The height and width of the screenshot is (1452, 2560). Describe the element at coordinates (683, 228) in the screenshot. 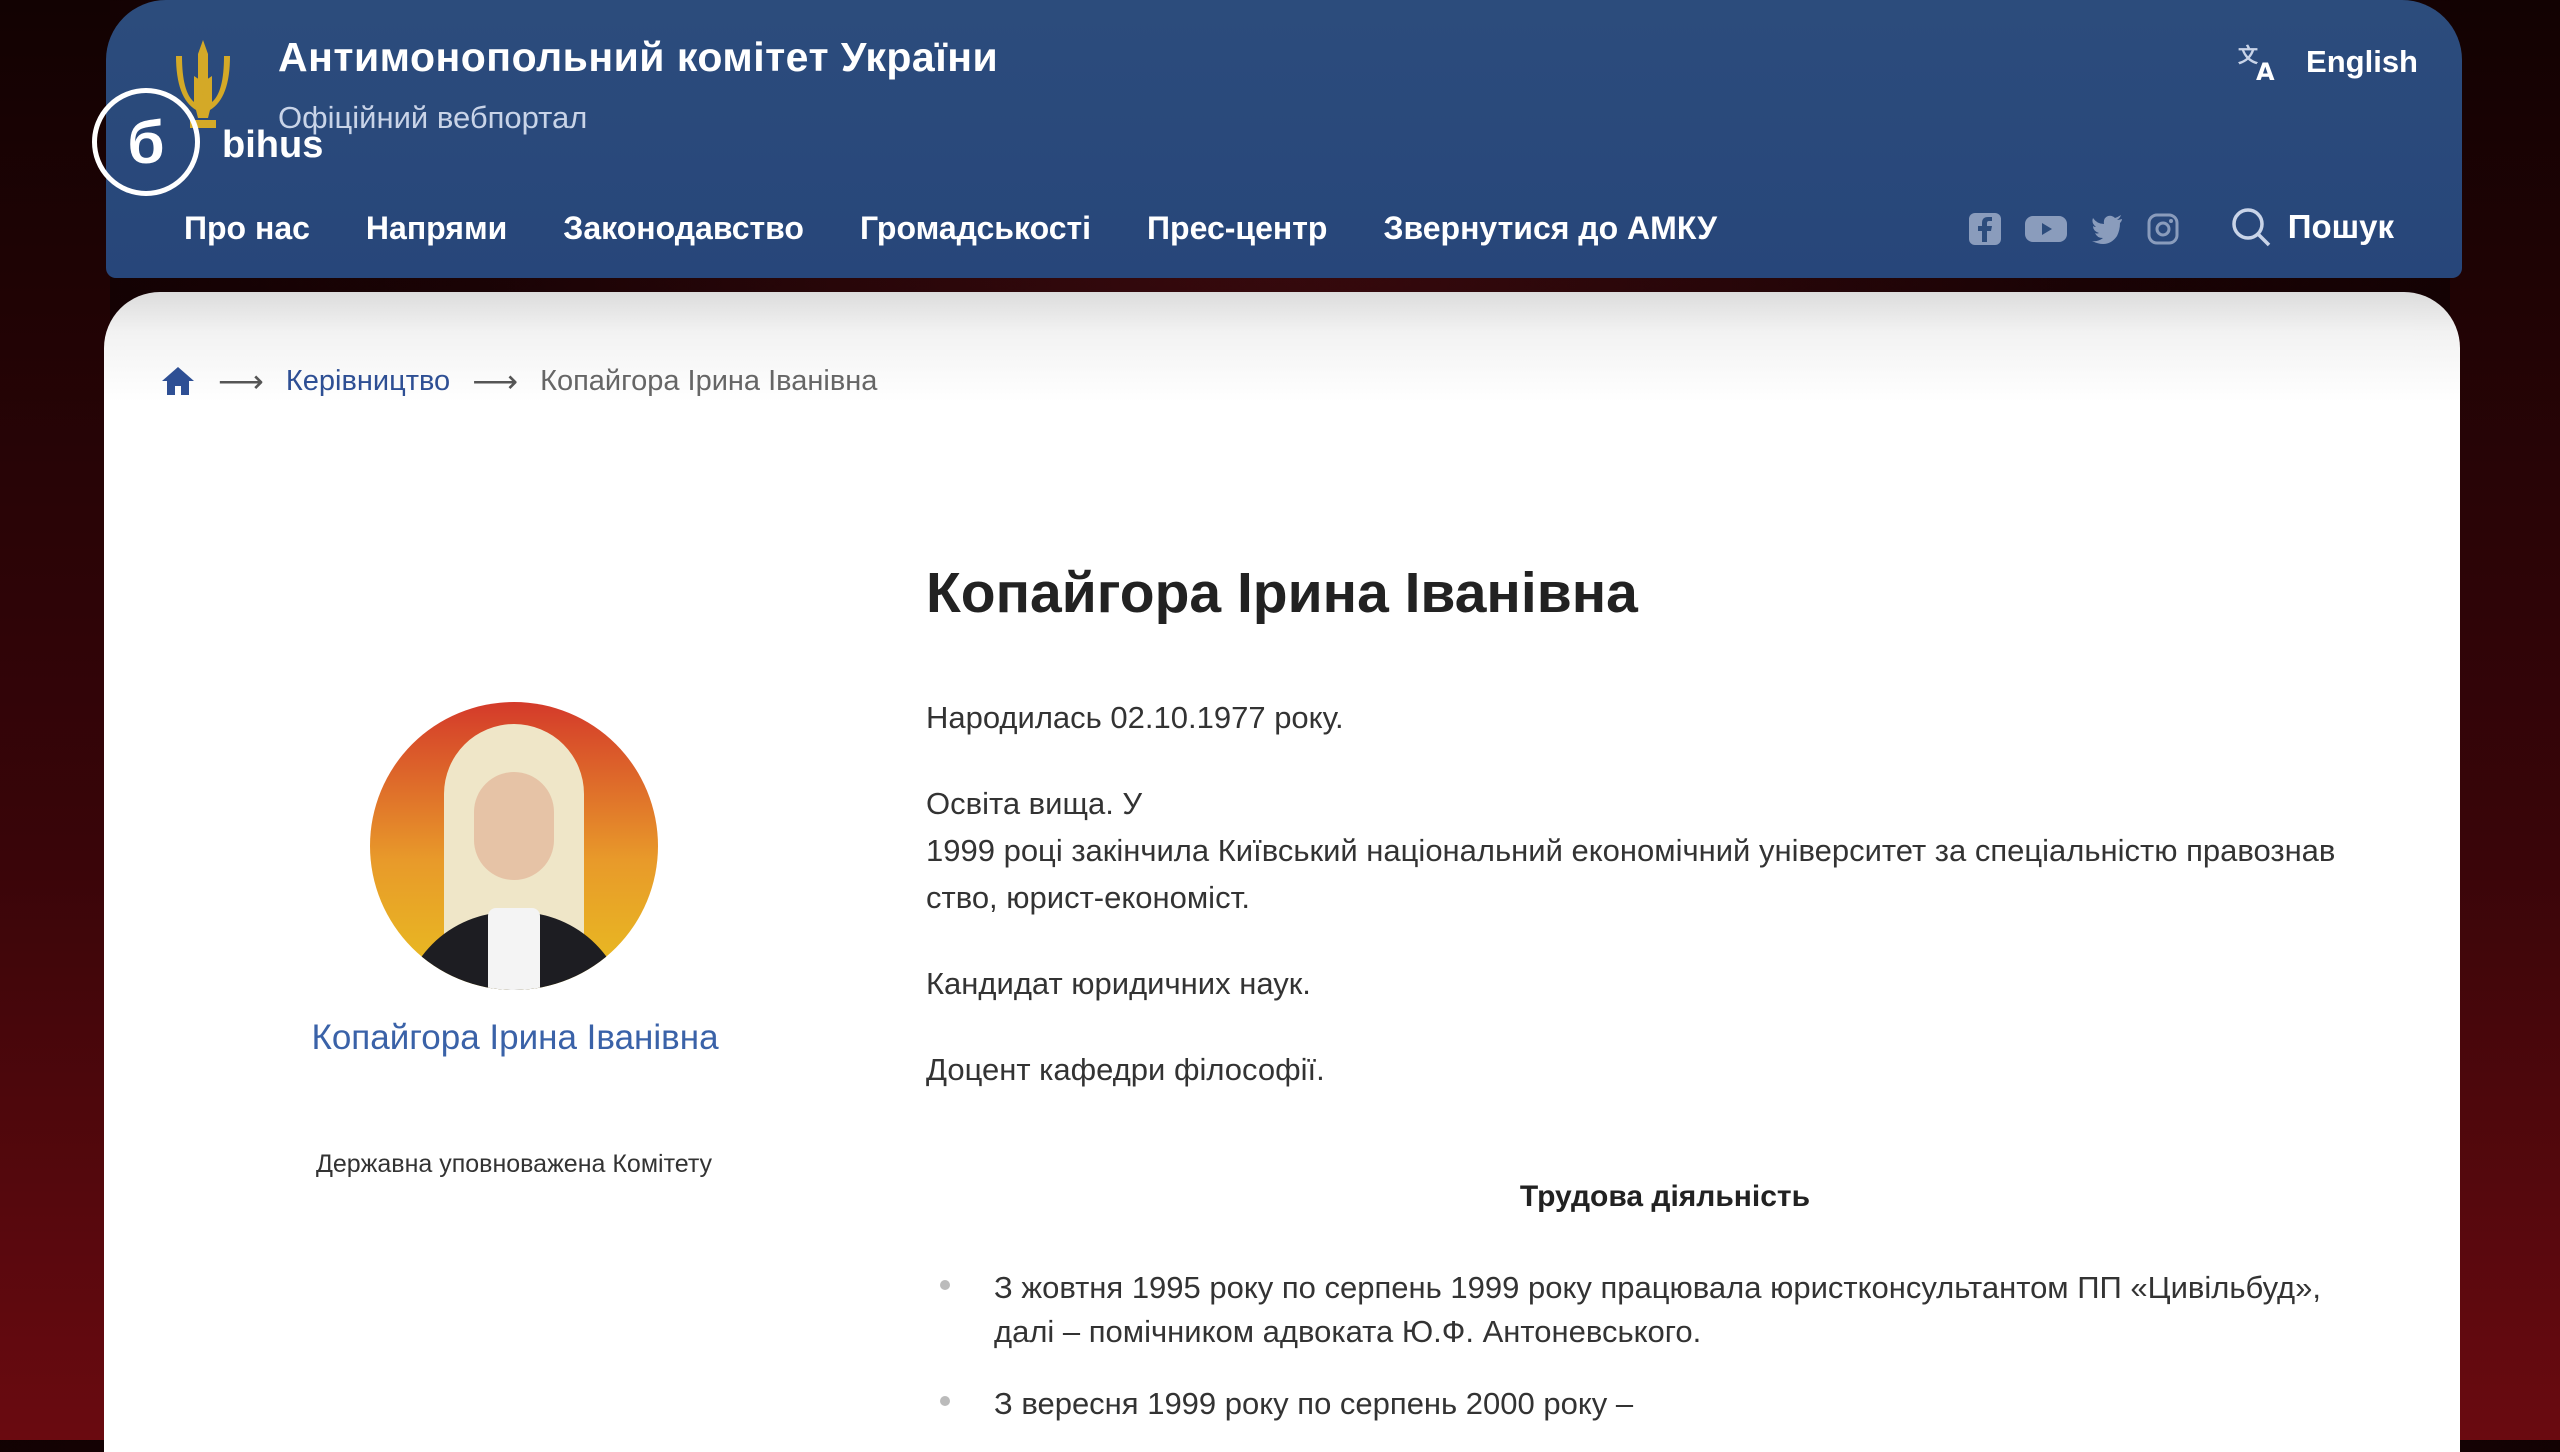

I see `nav-legislation: Законодавство` at that location.